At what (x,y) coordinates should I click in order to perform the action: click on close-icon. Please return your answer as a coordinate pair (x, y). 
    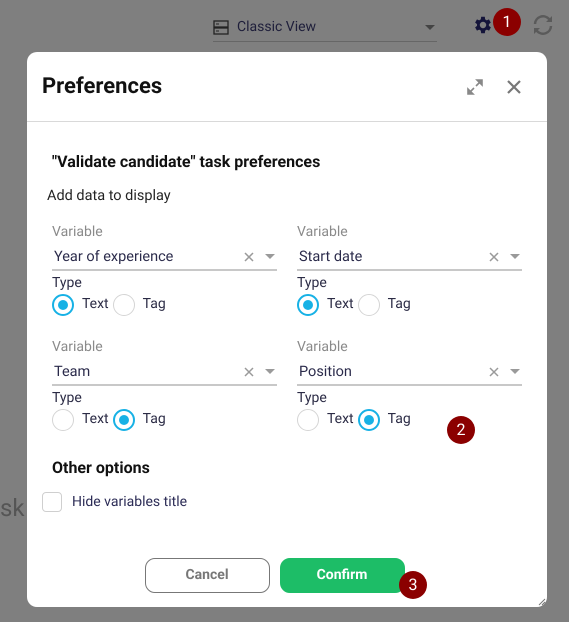
    Looking at the image, I should click on (514, 87).